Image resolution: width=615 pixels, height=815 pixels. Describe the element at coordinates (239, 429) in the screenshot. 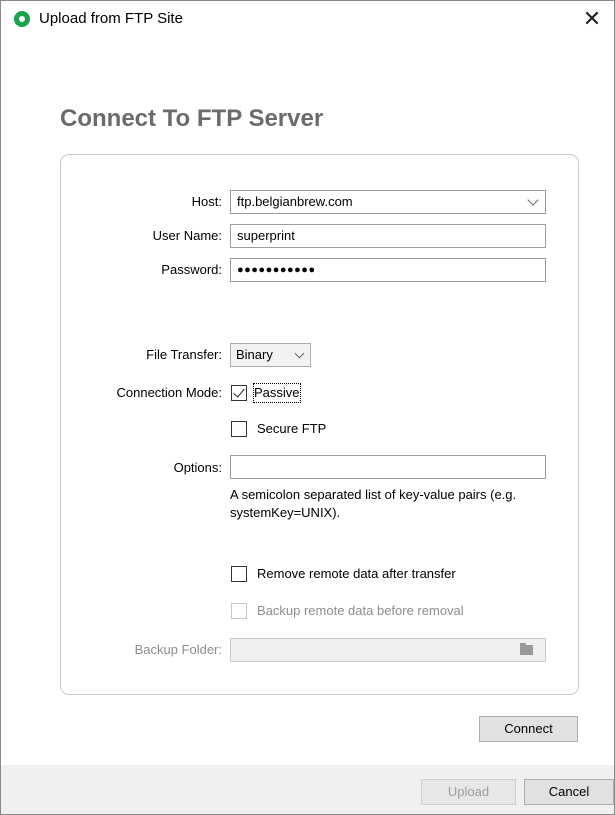

I see `secure-ftp-checkbox` at that location.